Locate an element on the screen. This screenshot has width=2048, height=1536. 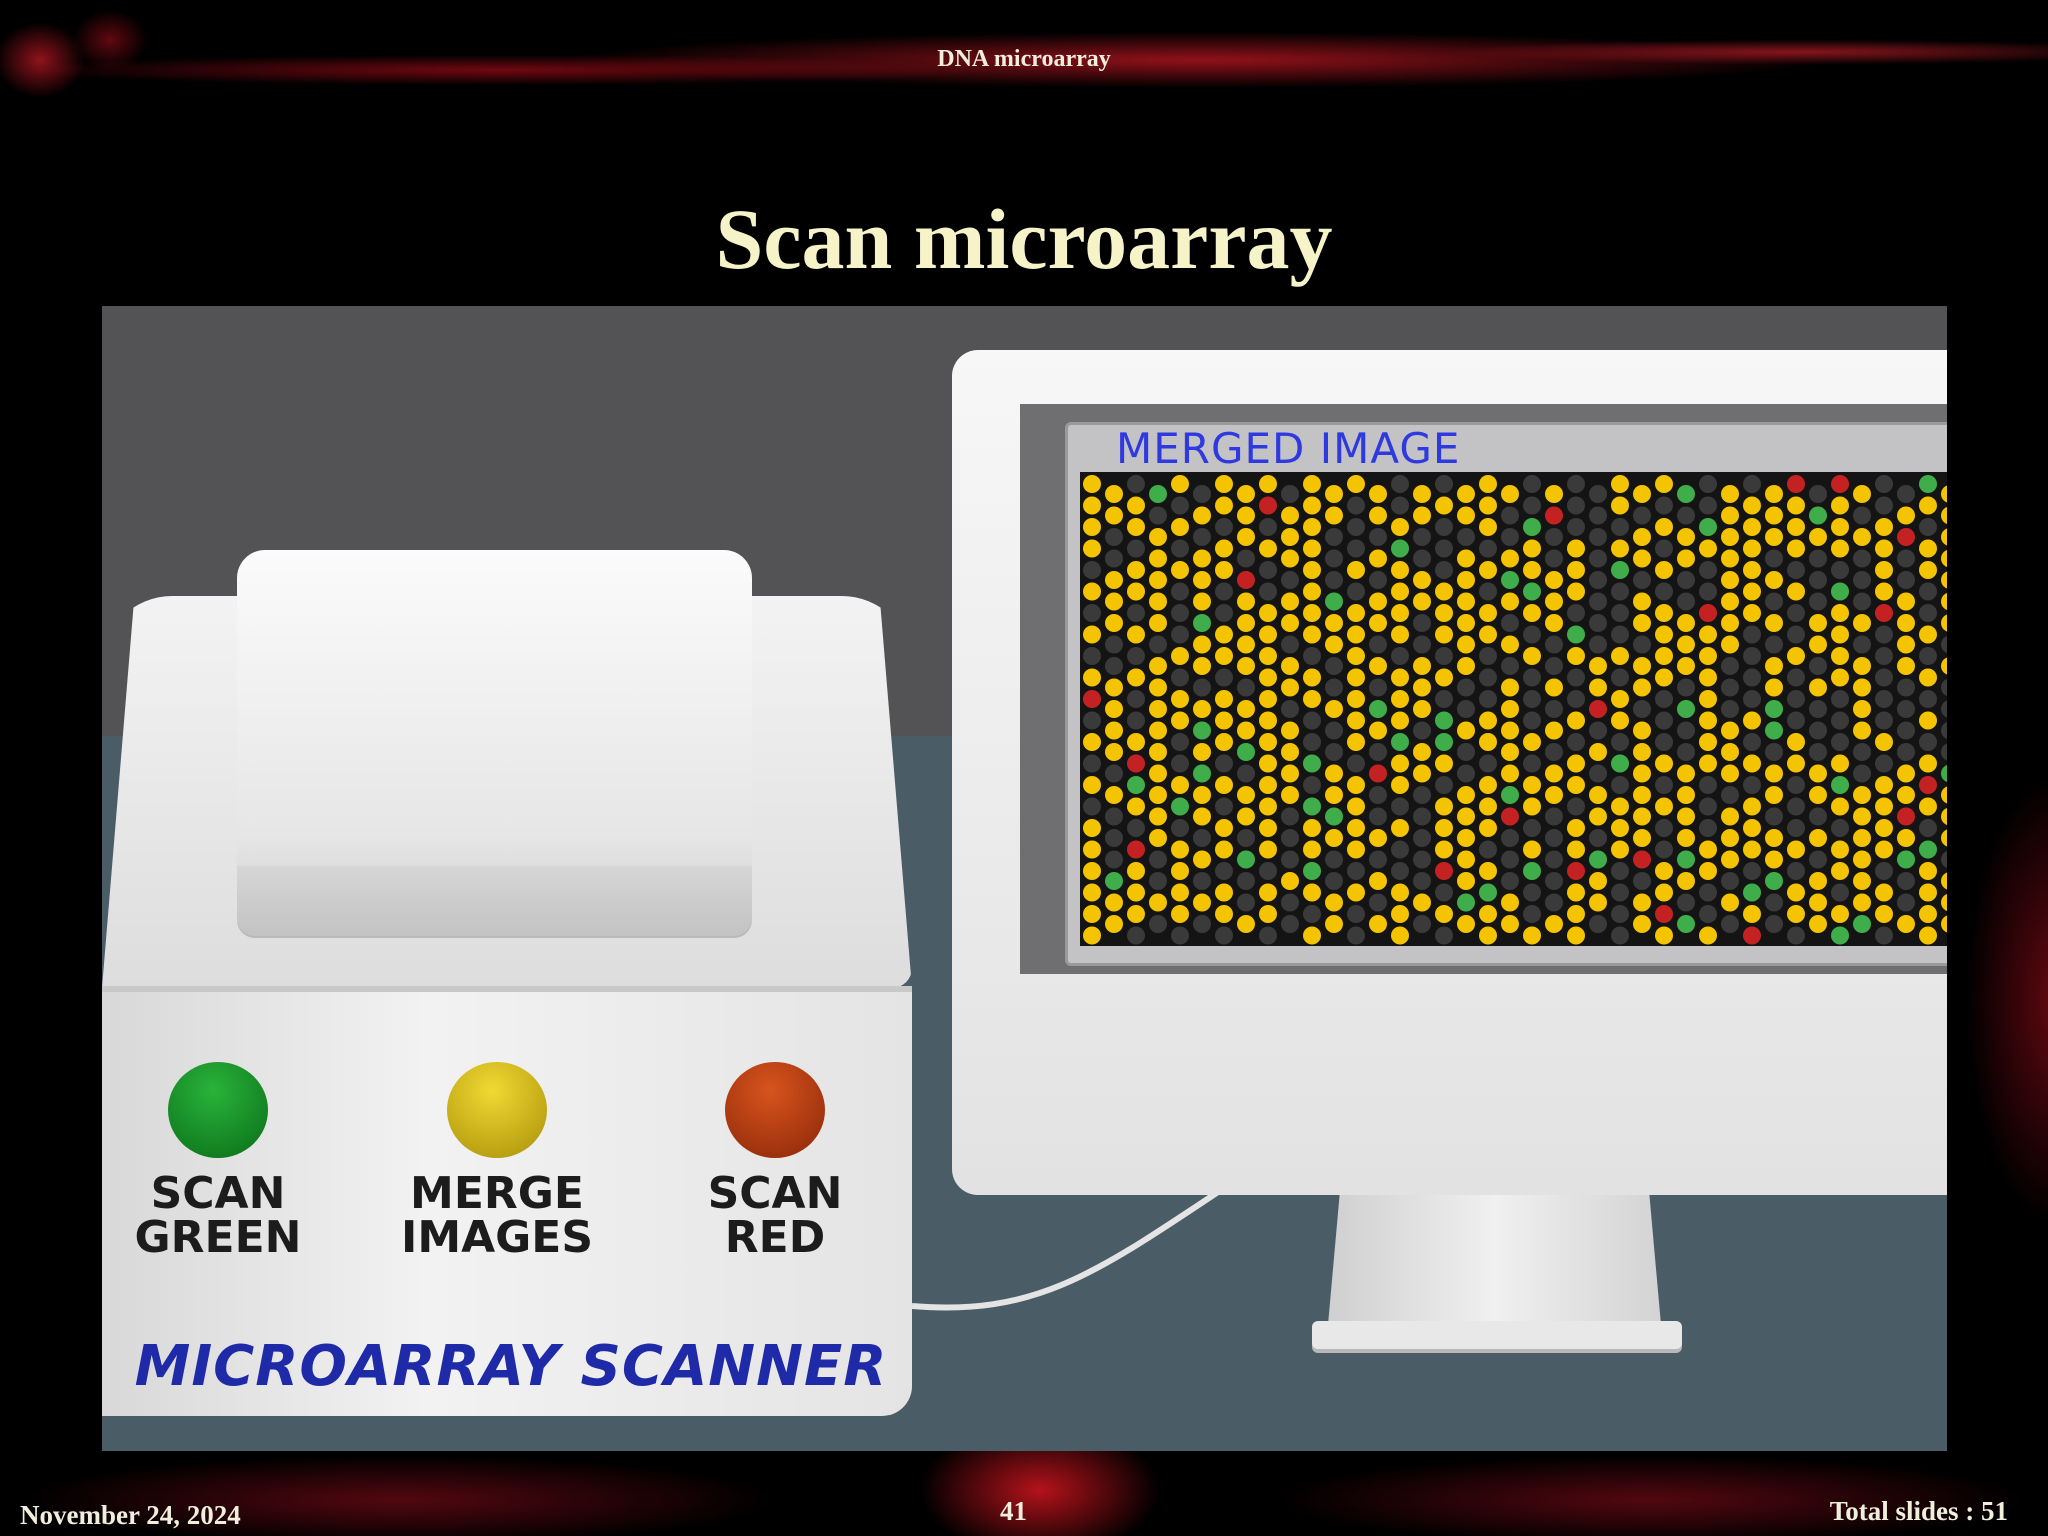
scan-green-button is located at coordinates (218, 1110).